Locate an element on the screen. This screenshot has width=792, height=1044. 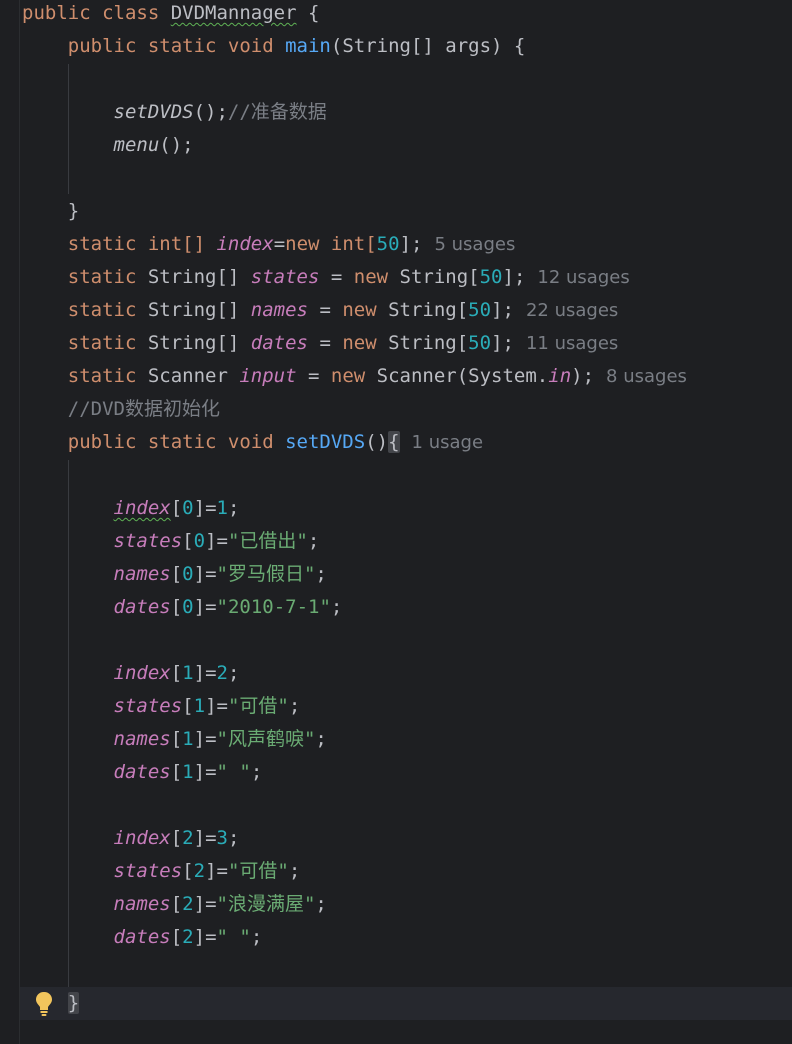
code-line-assignment: dates[2]=" "; is located at coordinates (142, 937).